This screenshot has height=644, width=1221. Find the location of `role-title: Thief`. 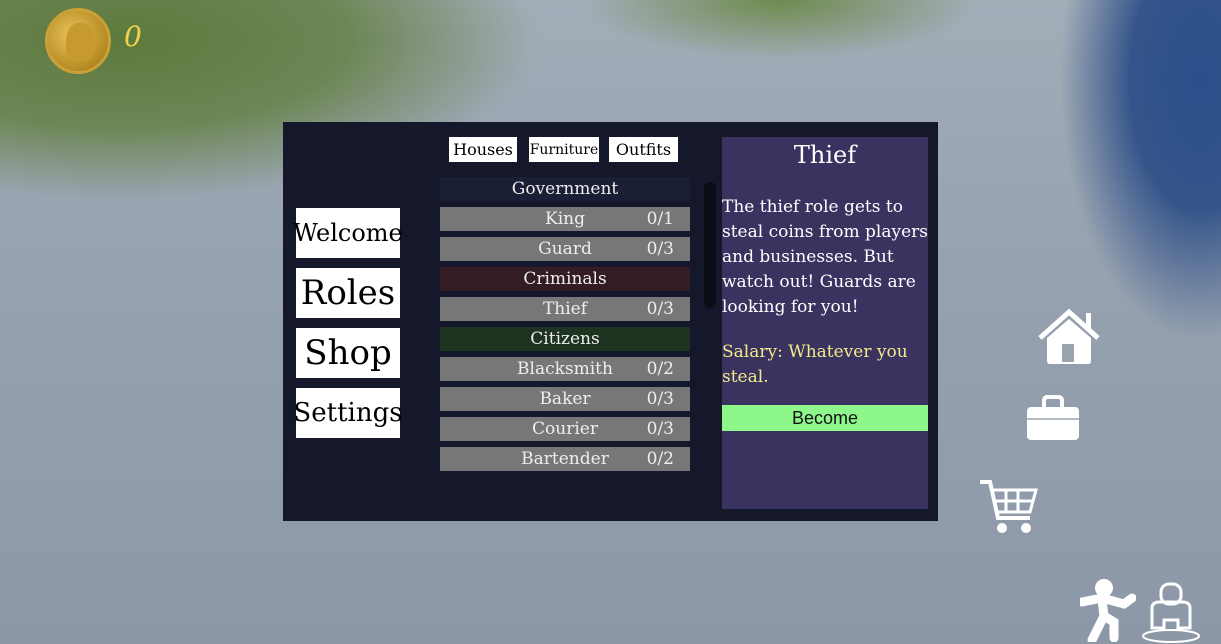

role-title: Thief is located at coordinates (825, 155).